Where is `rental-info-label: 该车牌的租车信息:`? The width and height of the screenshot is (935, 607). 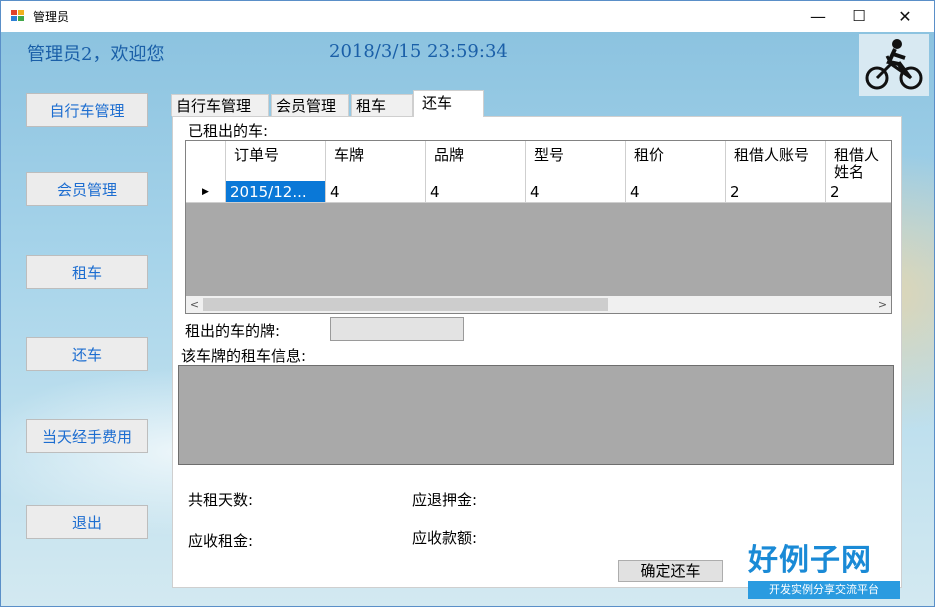 rental-info-label: 该车牌的租车信息: is located at coordinates (244, 356).